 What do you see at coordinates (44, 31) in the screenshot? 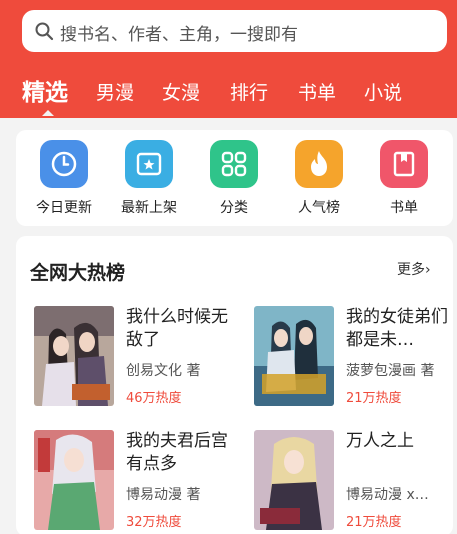
I see `search-icon` at bounding box center [44, 31].